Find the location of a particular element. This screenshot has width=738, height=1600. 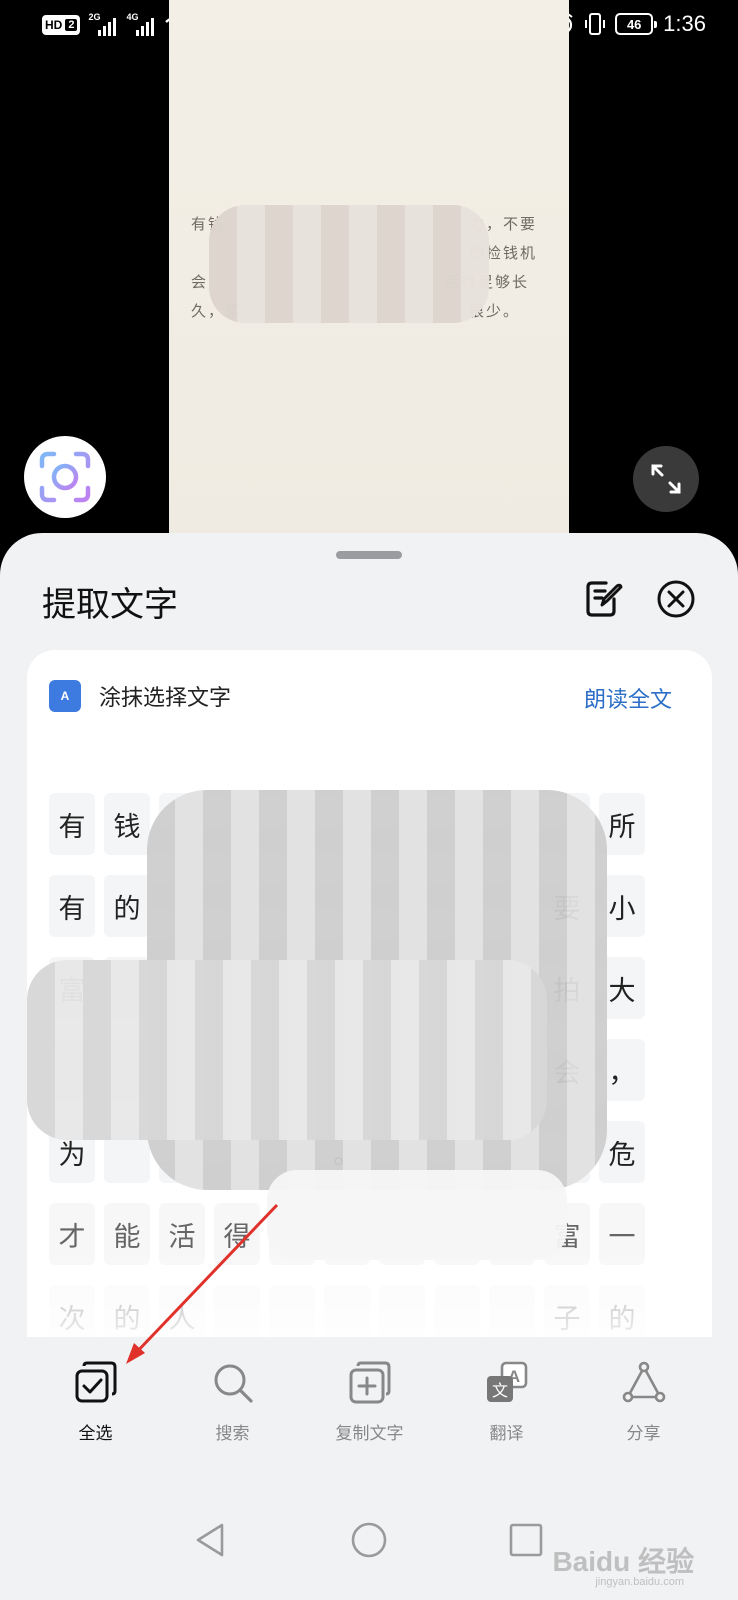

expand-icon is located at coordinates (666, 479).